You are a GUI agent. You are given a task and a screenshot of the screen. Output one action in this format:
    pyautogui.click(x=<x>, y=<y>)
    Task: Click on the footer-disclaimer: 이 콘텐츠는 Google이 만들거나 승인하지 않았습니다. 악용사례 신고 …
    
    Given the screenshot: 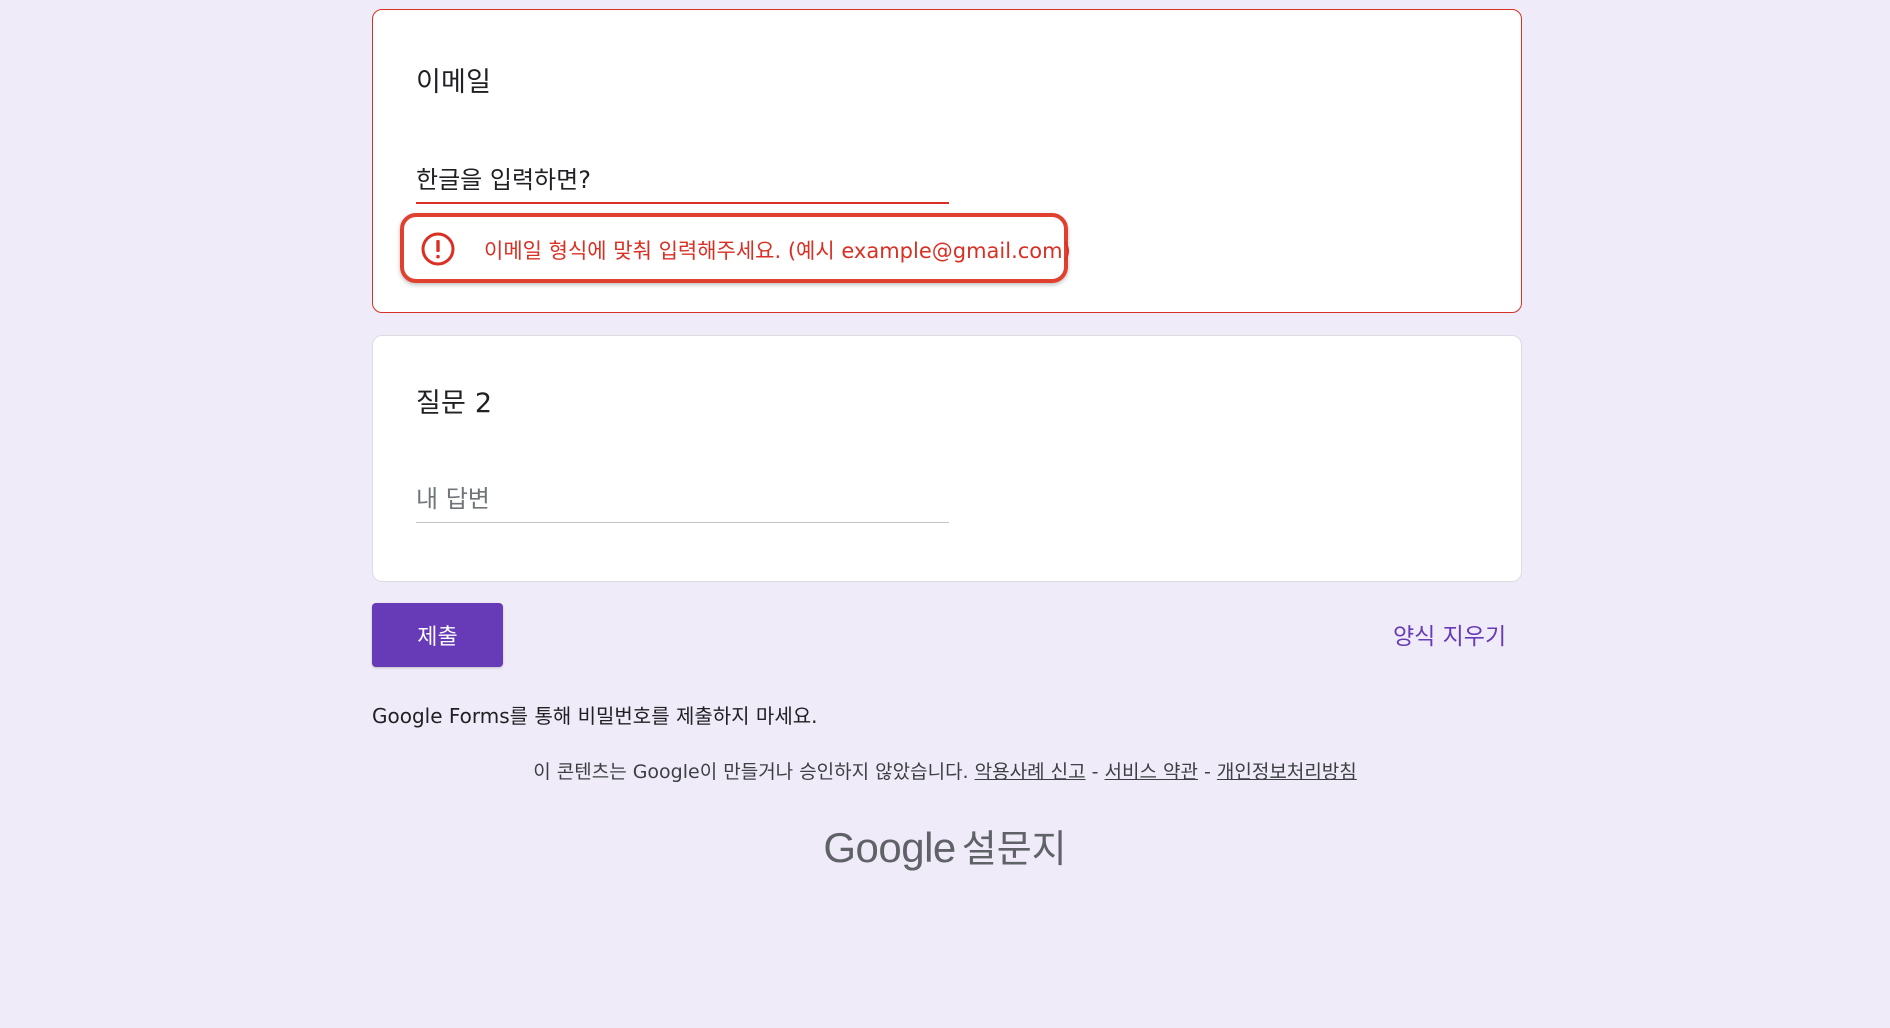 What is the action you would take?
    pyautogui.click(x=945, y=770)
    